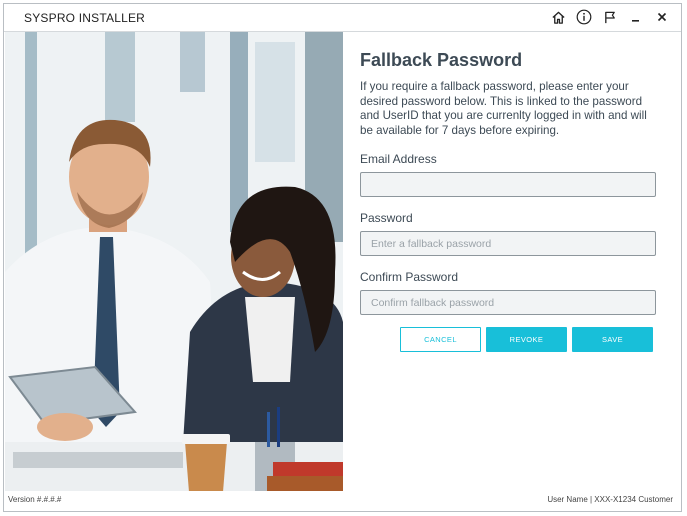 This screenshot has width=687, height=516. I want to click on title-bar-actions, so click(610, 17).